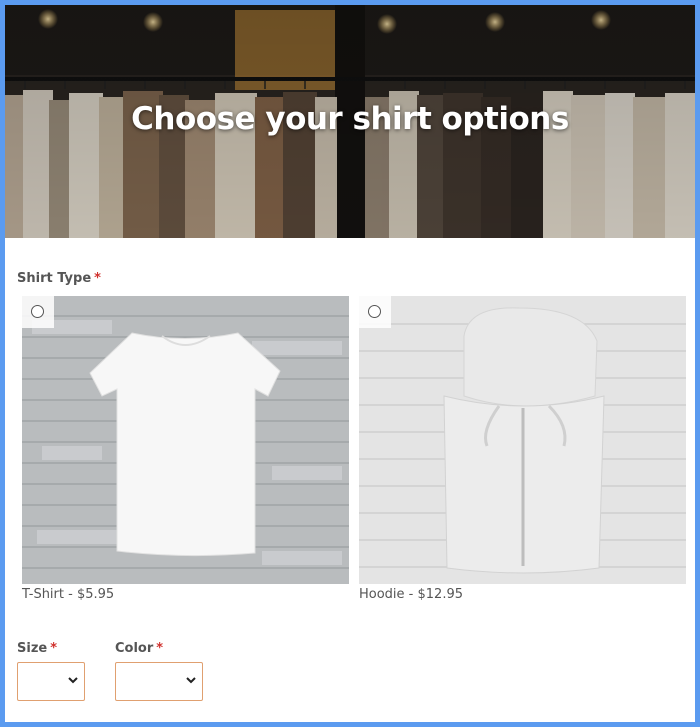  What do you see at coordinates (54, 278) in the screenshot?
I see `shirt-type-label-text: Shirt Type` at bounding box center [54, 278].